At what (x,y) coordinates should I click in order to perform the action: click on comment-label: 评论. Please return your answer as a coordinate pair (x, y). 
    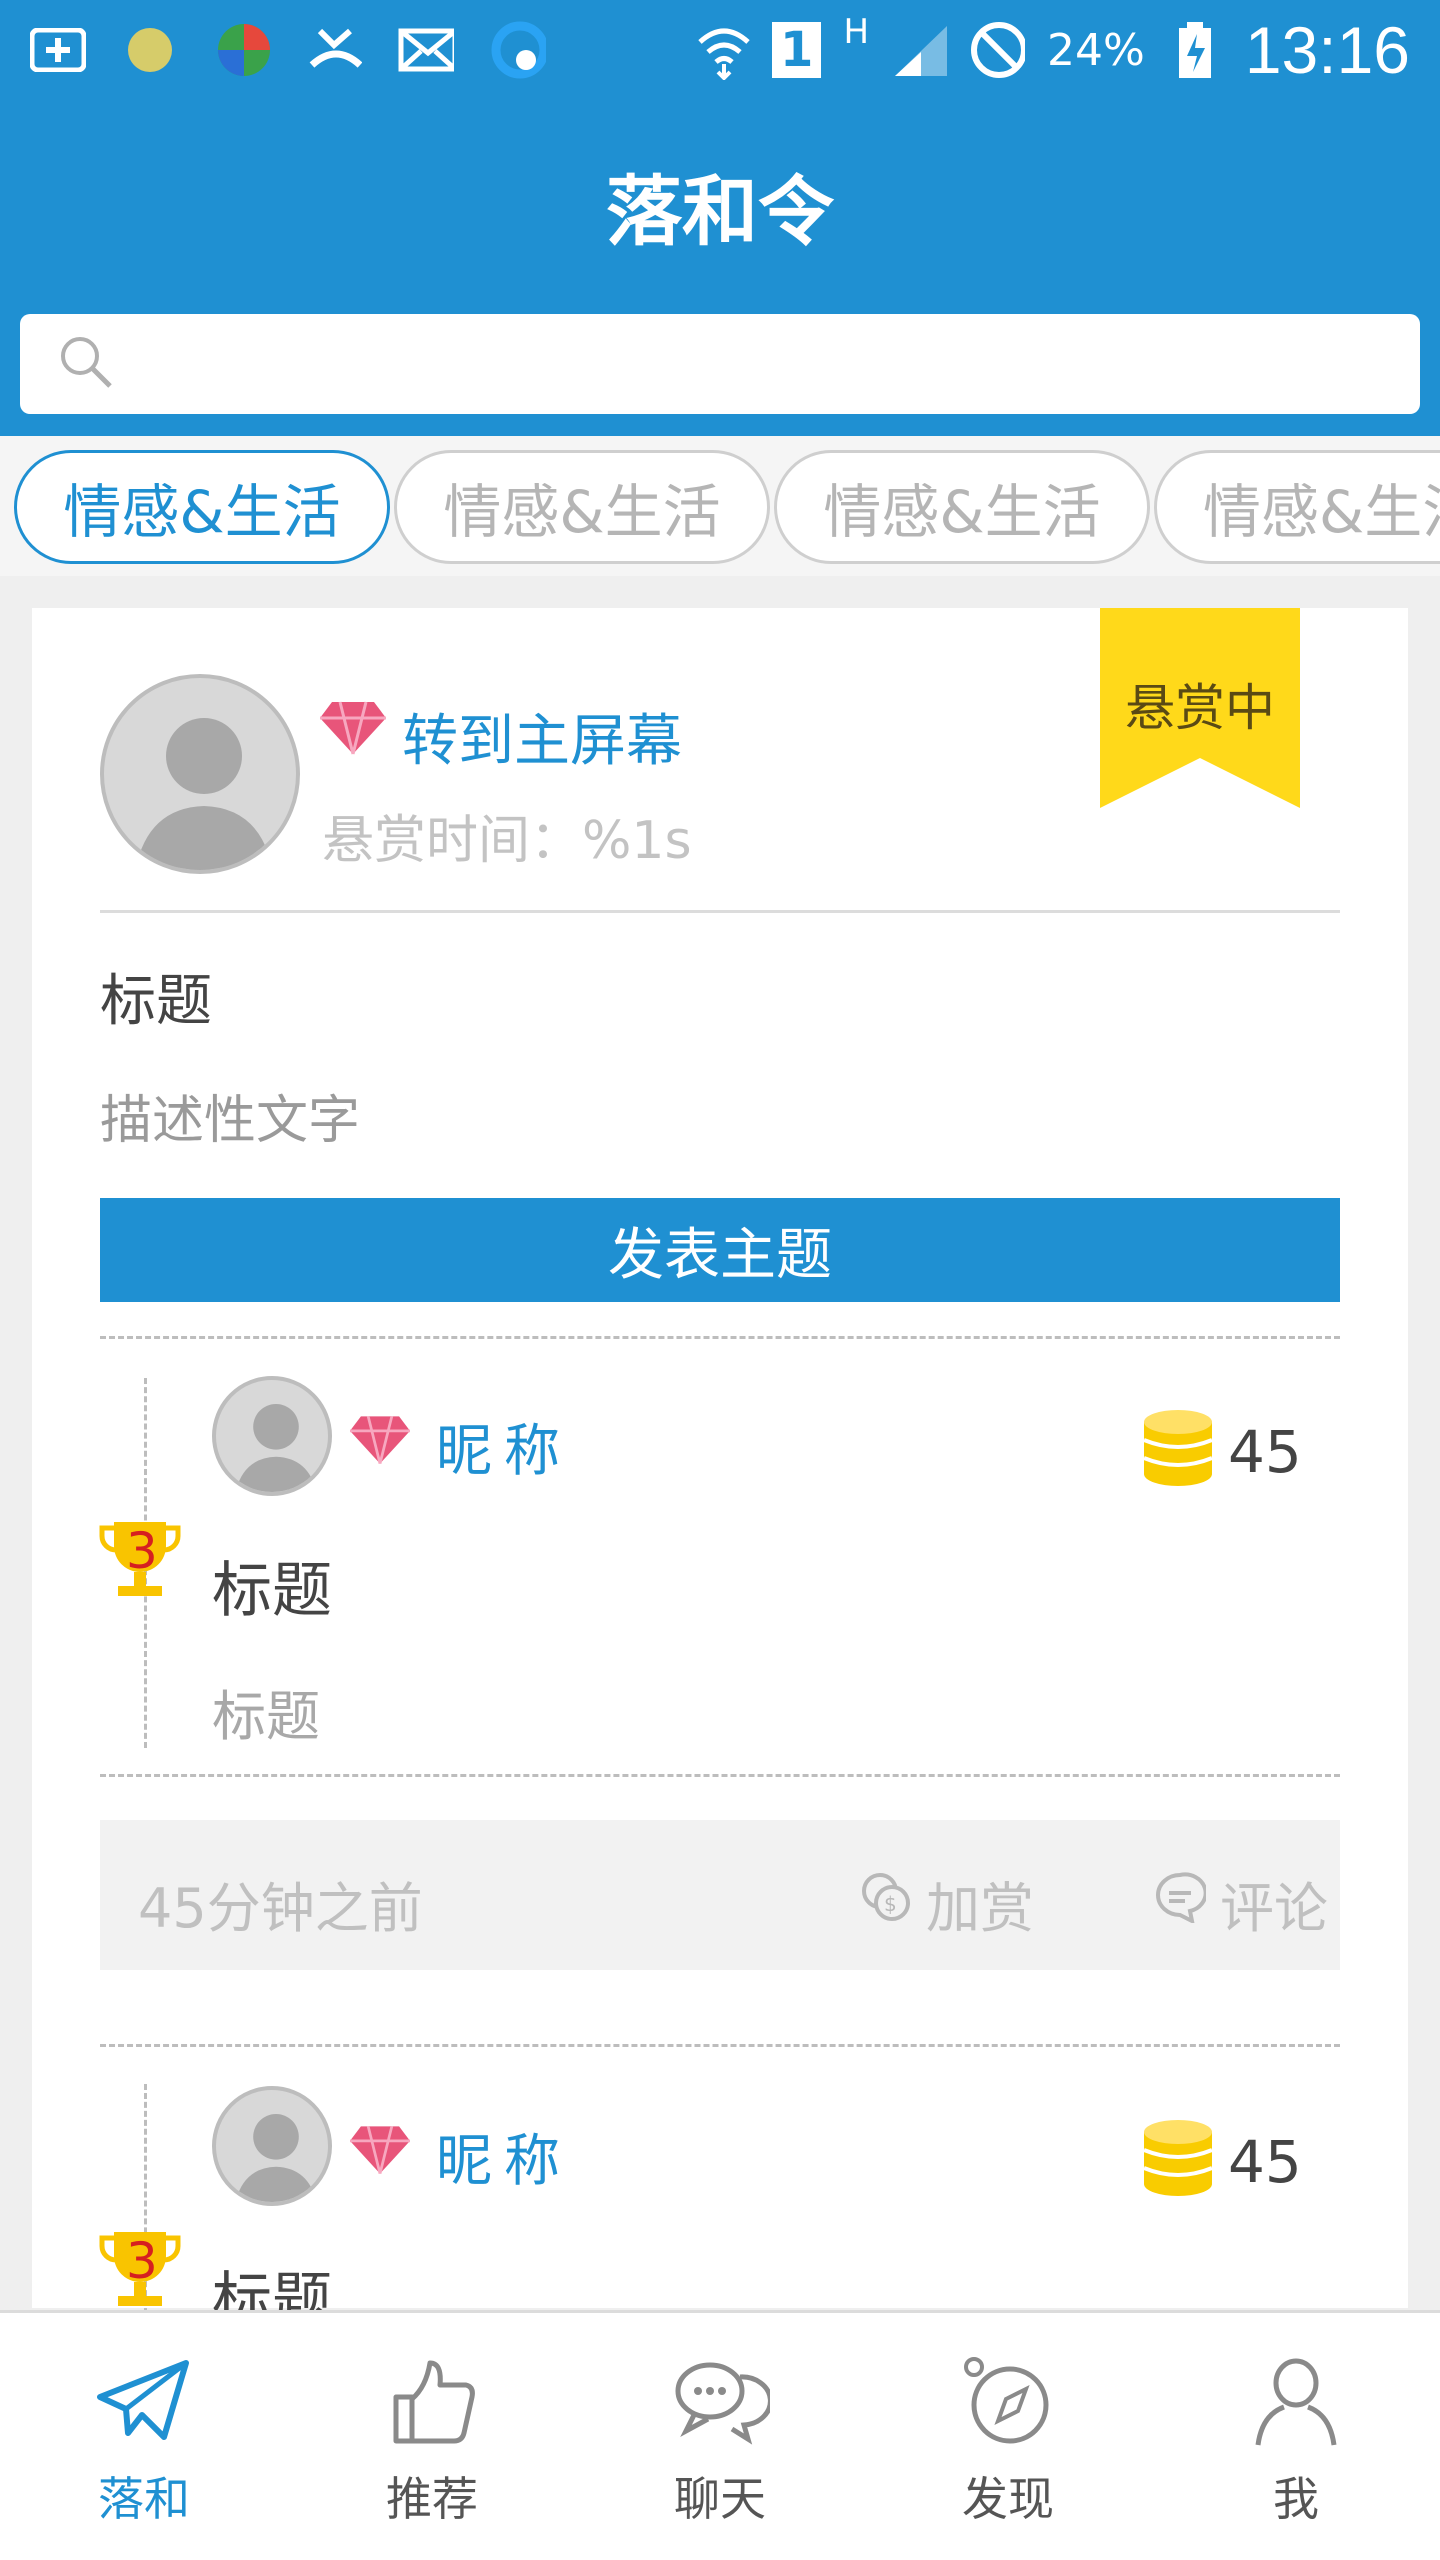
    Looking at the image, I should click on (1274, 1908).